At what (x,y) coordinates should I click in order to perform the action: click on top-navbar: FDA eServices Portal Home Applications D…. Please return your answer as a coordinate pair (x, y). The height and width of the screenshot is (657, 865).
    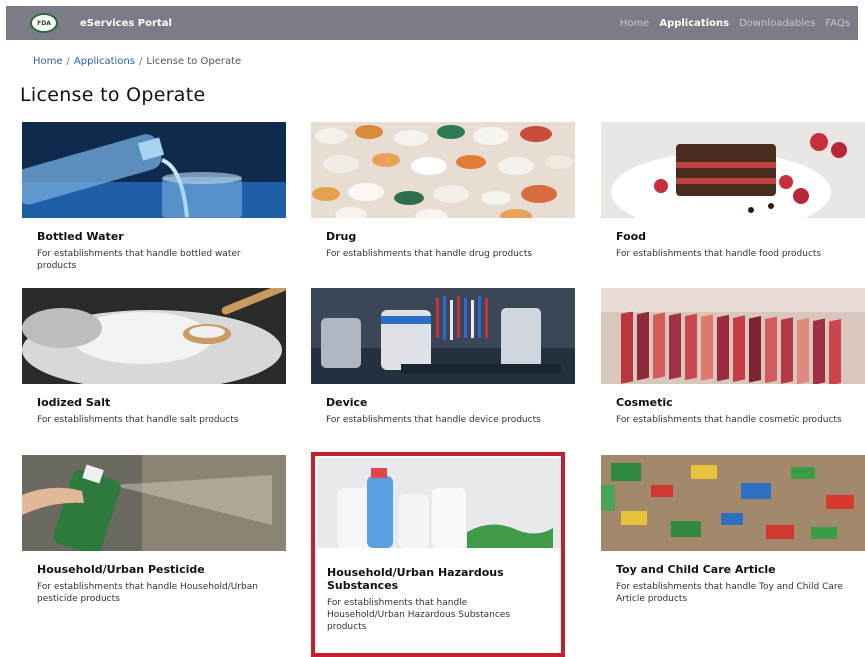
    Looking at the image, I should click on (432, 23).